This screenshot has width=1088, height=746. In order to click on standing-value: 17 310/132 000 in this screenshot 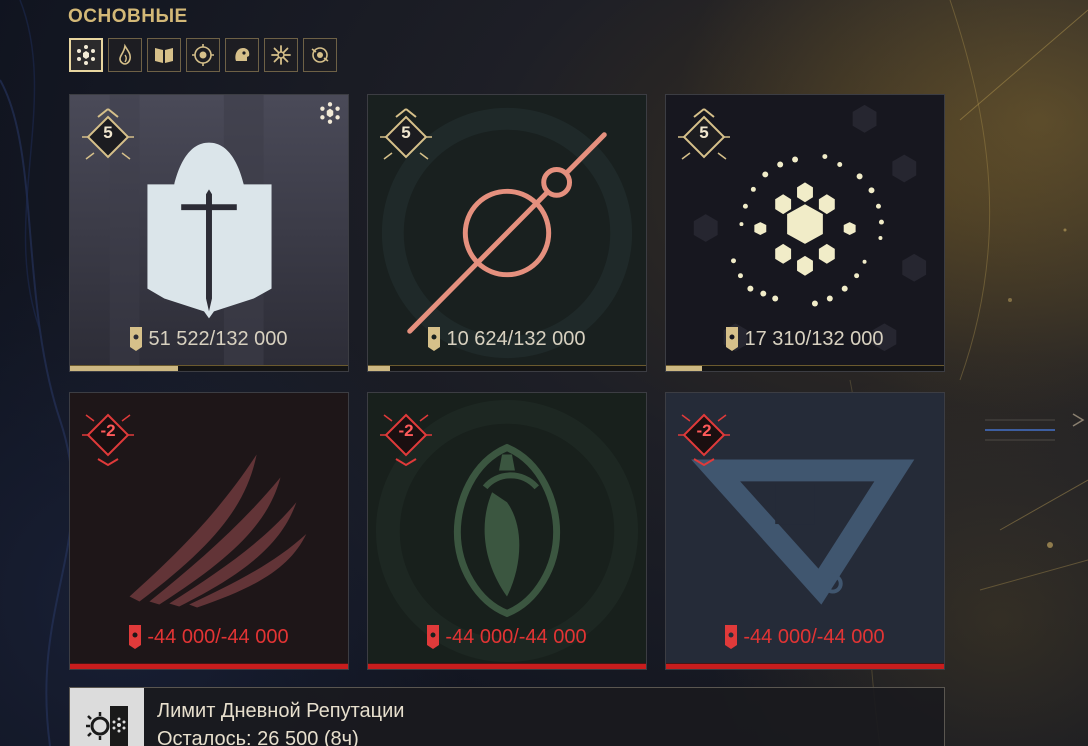, I will do `click(805, 339)`.